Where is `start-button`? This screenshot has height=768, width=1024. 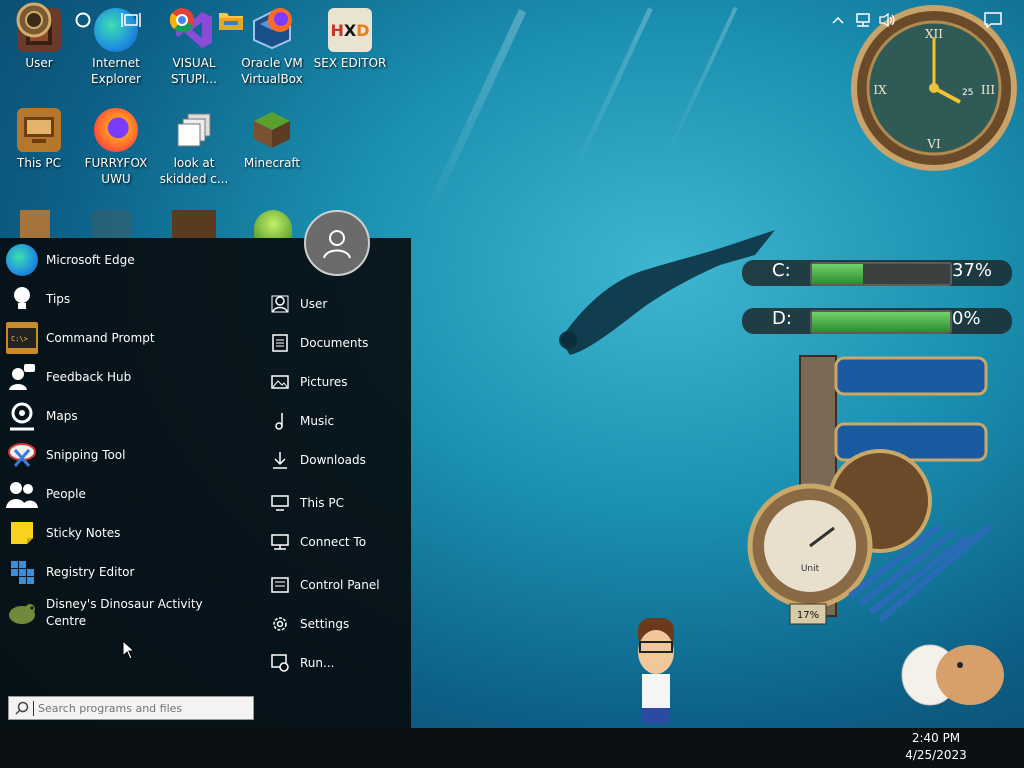 start-button is located at coordinates (34, 20).